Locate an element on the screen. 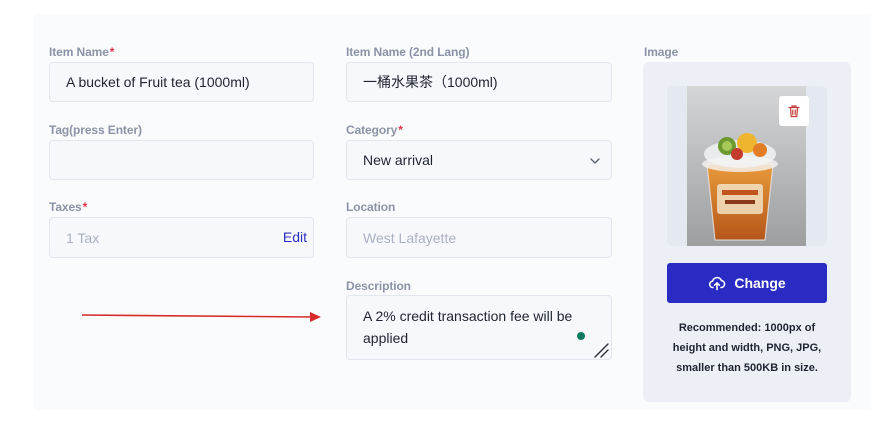 This screenshot has height=427, width=870. item-name-2nd-input: 一桶水果茶（1000ml) is located at coordinates (479, 82).